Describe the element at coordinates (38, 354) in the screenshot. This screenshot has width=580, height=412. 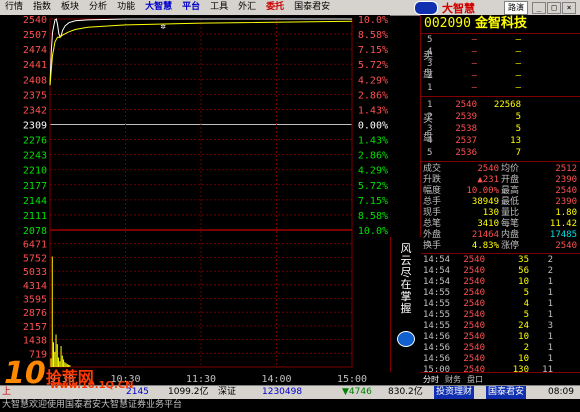
I see `volume-tick-label: 719` at that location.